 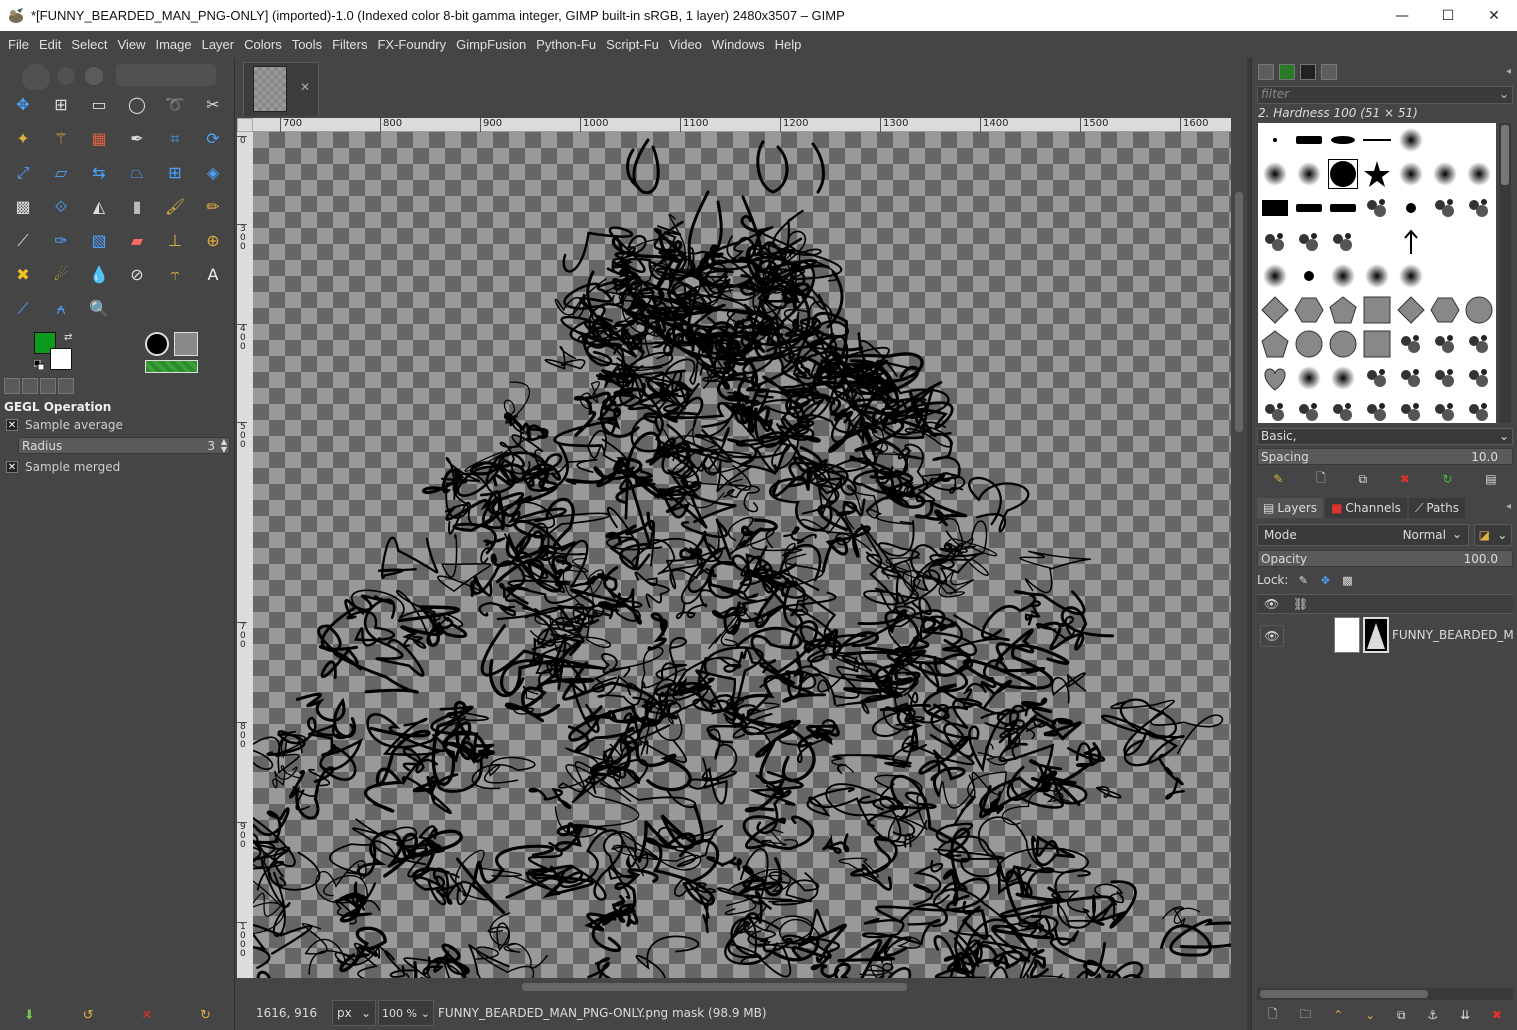 What do you see at coordinates (213, 241) in the screenshot?
I see `tool-button: ⊕` at bounding box center [213, 241].